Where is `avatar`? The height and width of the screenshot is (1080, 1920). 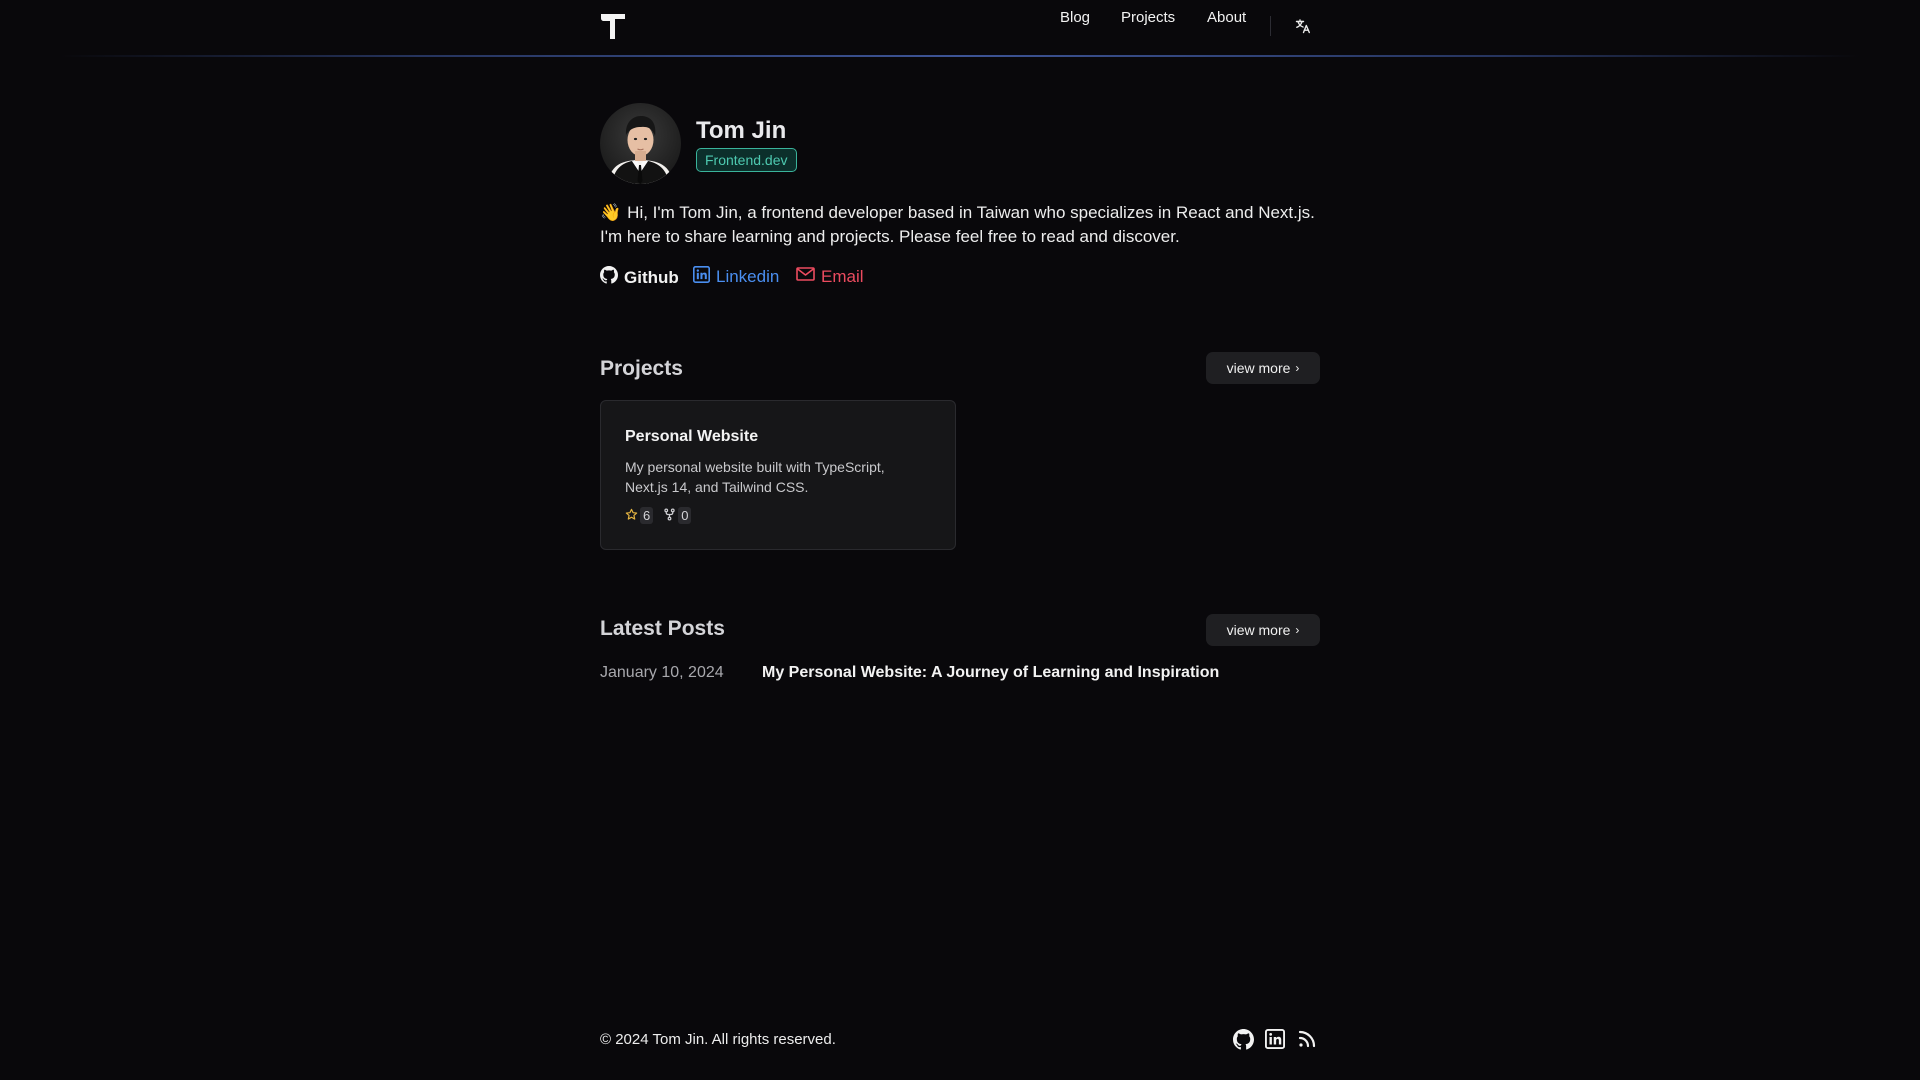
avatar is located at coordinates (640, 143).